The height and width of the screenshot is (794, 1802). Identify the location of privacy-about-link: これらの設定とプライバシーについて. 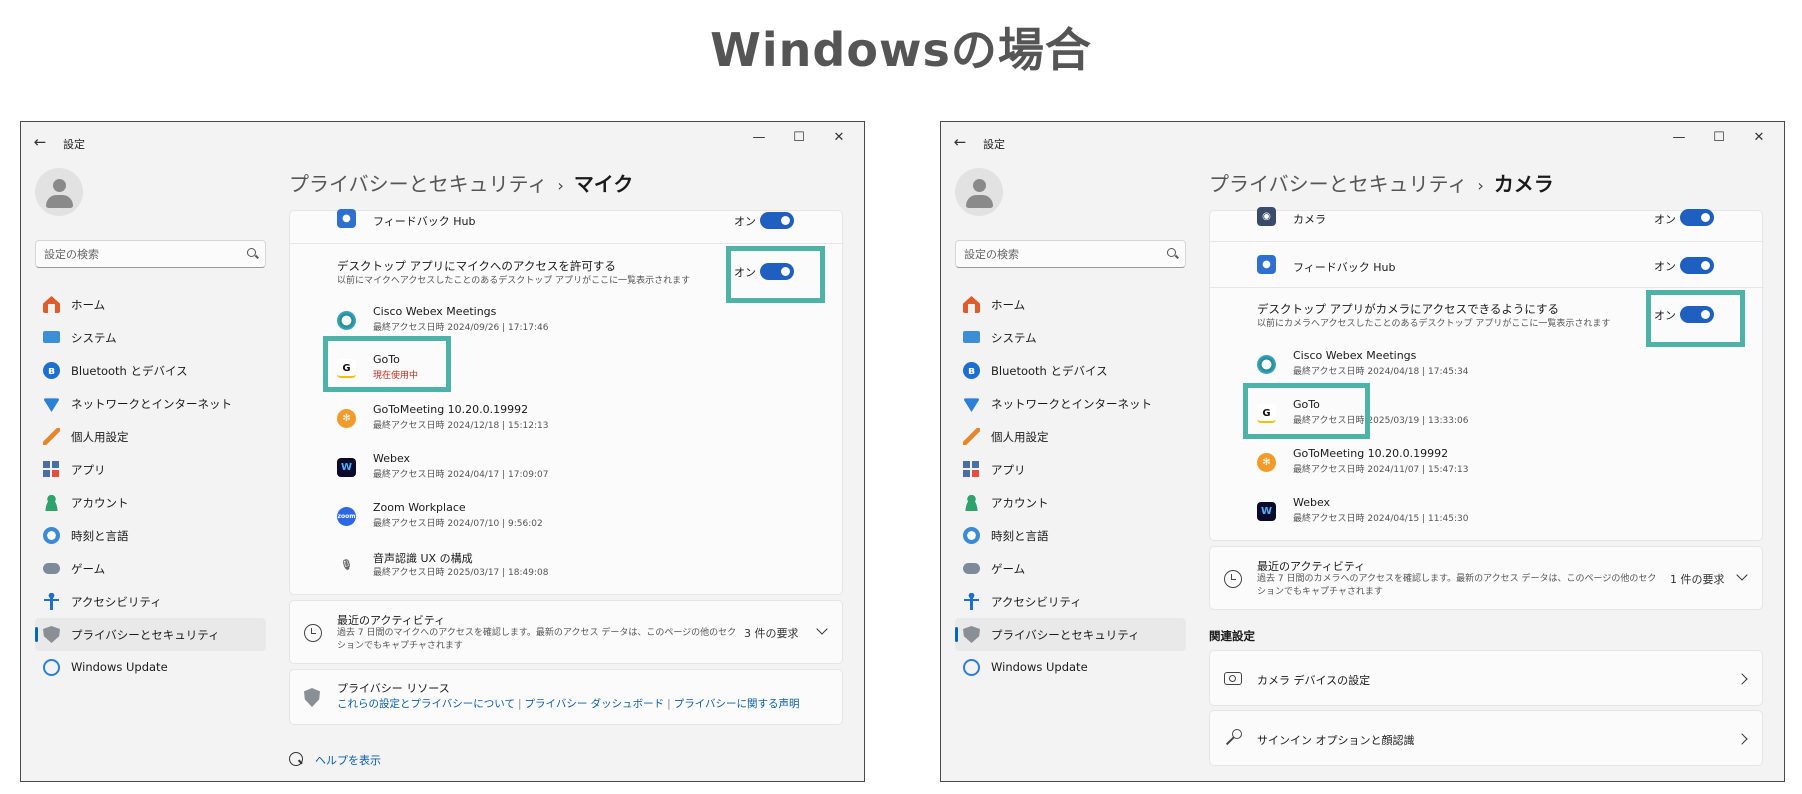
(426, 704).